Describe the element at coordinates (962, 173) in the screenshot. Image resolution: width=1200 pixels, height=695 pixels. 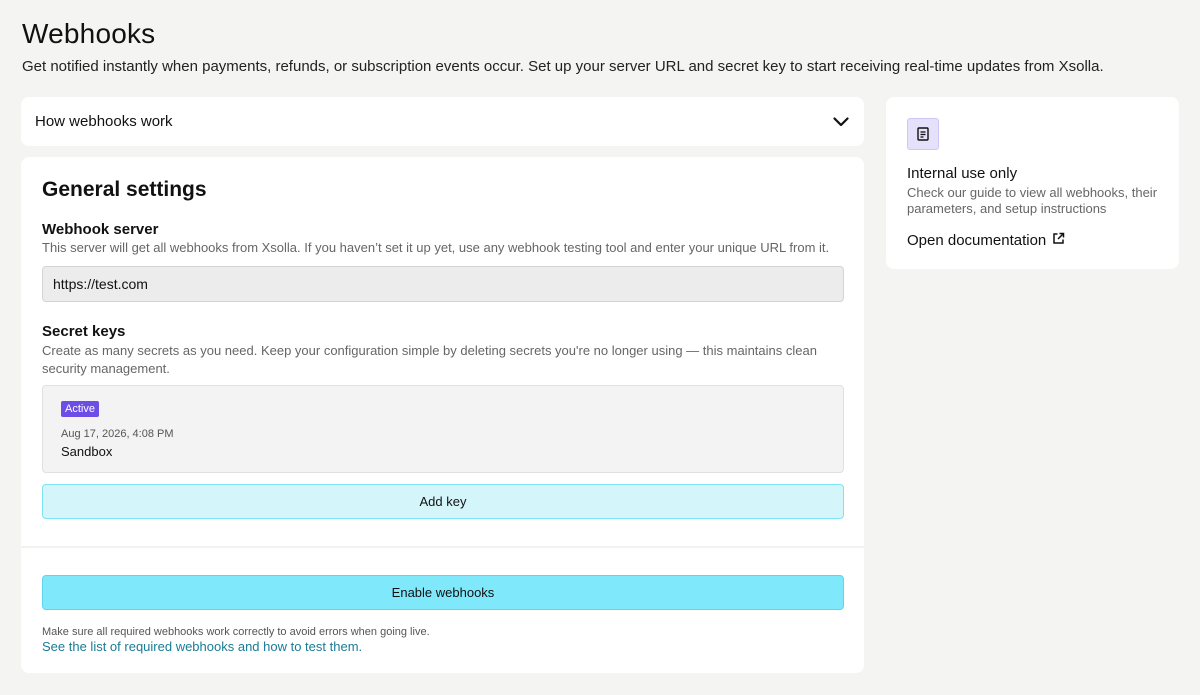
I see `internal-use-title: Internal use only` at that location.